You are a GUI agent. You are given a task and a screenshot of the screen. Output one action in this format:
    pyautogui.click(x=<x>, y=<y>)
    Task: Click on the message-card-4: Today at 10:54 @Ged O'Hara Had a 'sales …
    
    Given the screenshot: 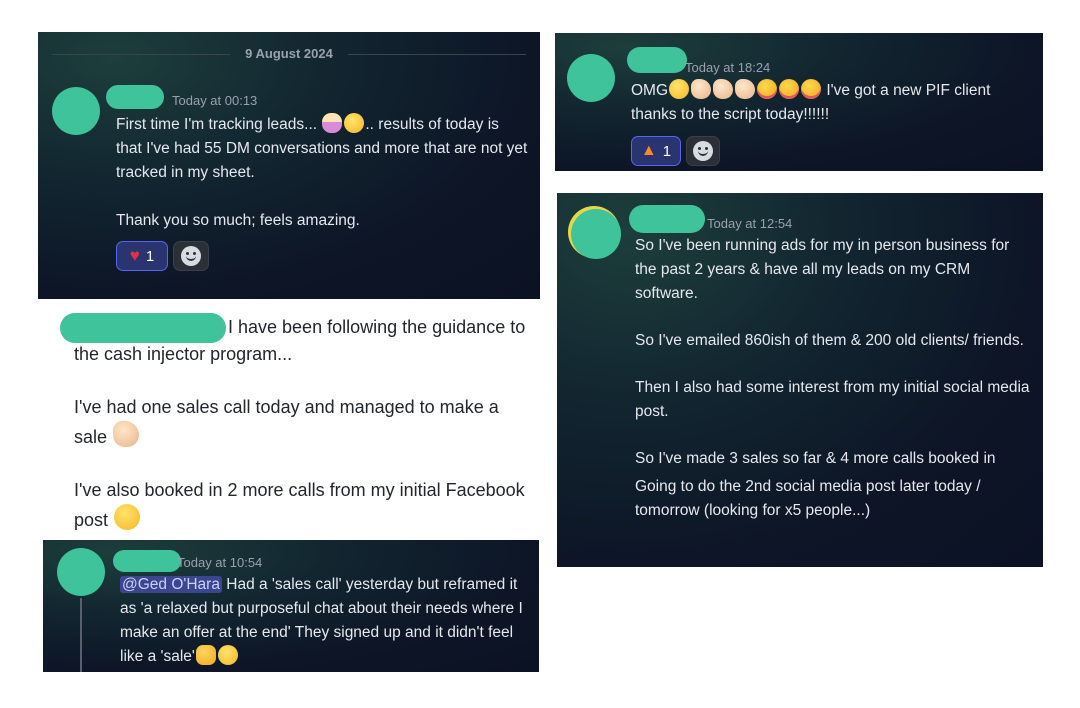 What is the action you would take?
    pyautogui.click(x=291, y=606)
    